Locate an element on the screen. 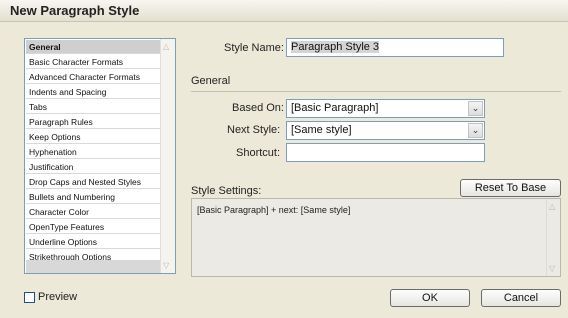  list-empty-area is located at coordinates (94, 266).